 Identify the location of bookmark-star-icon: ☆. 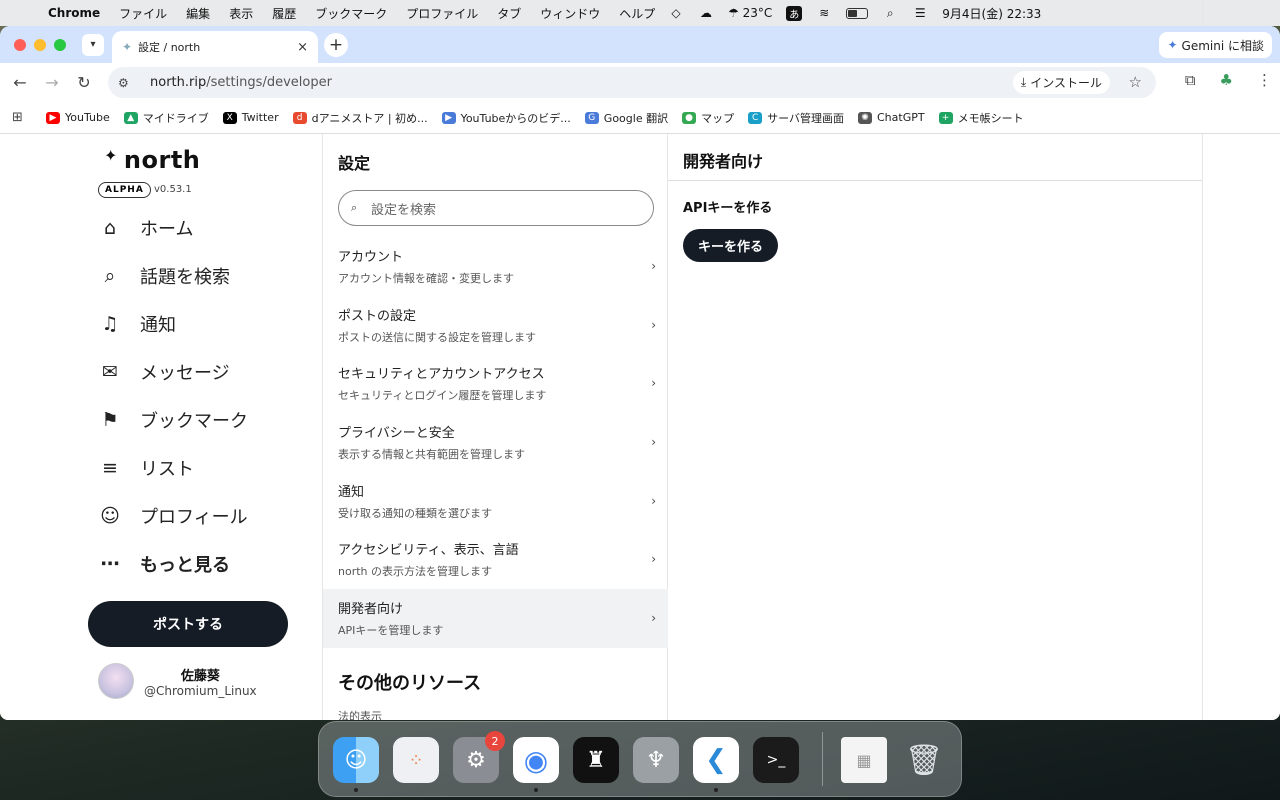
(1135, 82).